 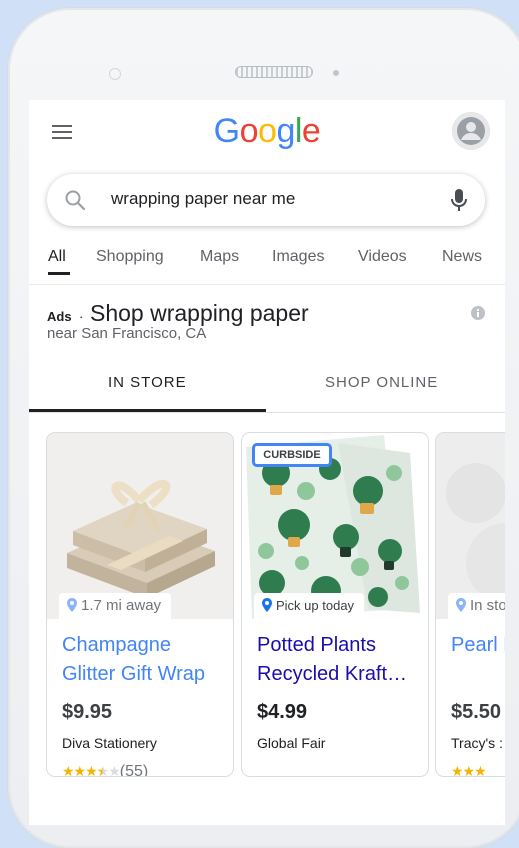 I want to click on search-input: wrapping paper near me, so click(x=203, y=199).